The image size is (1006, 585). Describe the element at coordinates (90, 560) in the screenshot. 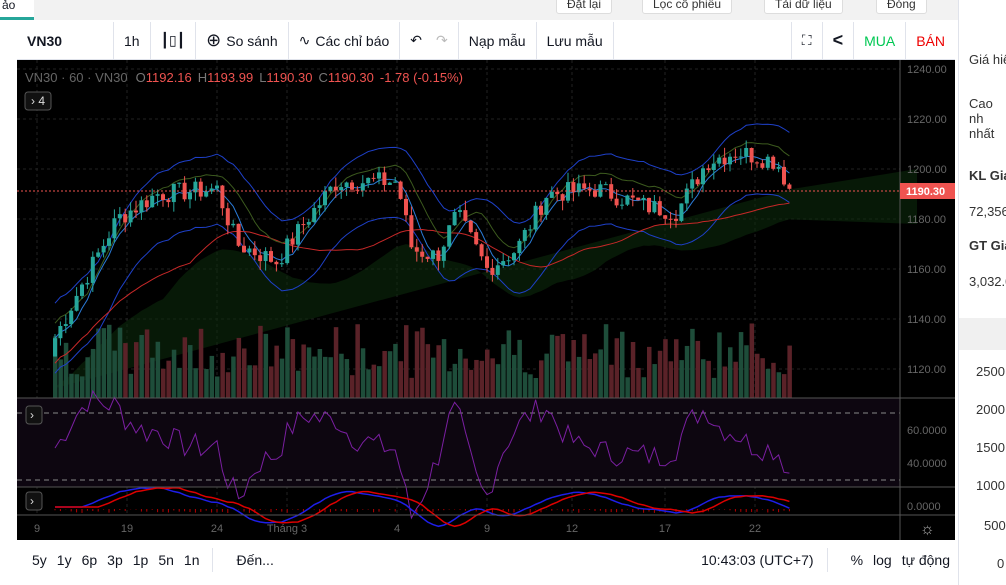

I see `range-6m: 6p` at that location.